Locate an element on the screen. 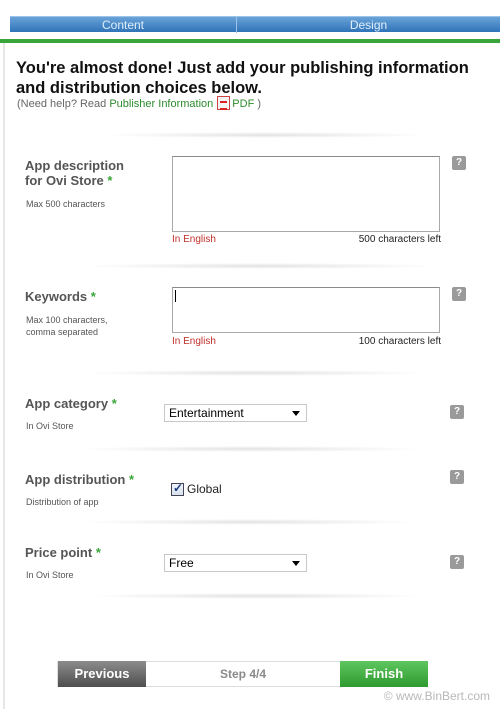  help-suffix: ) is located at coordinates (258, 104).